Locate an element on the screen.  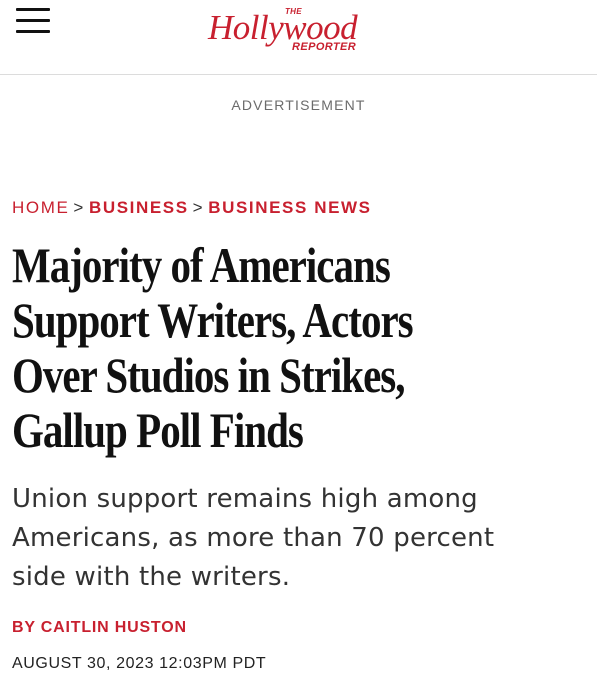
byline-prefix: BY is located at coordinates (24, 627).